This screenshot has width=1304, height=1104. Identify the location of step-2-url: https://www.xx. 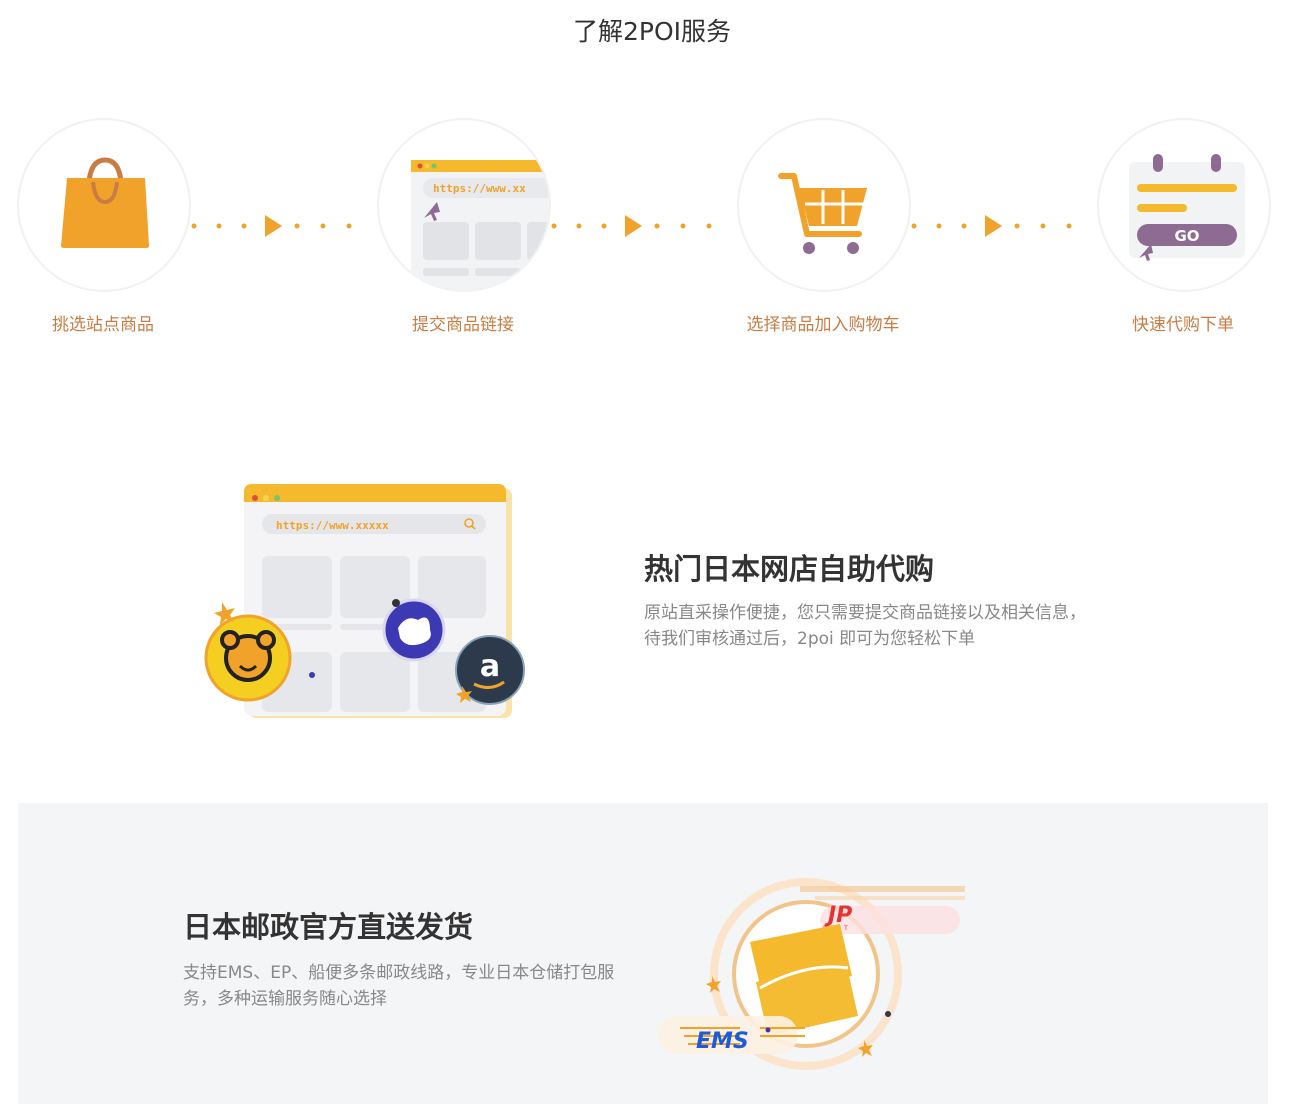
(479, 188).